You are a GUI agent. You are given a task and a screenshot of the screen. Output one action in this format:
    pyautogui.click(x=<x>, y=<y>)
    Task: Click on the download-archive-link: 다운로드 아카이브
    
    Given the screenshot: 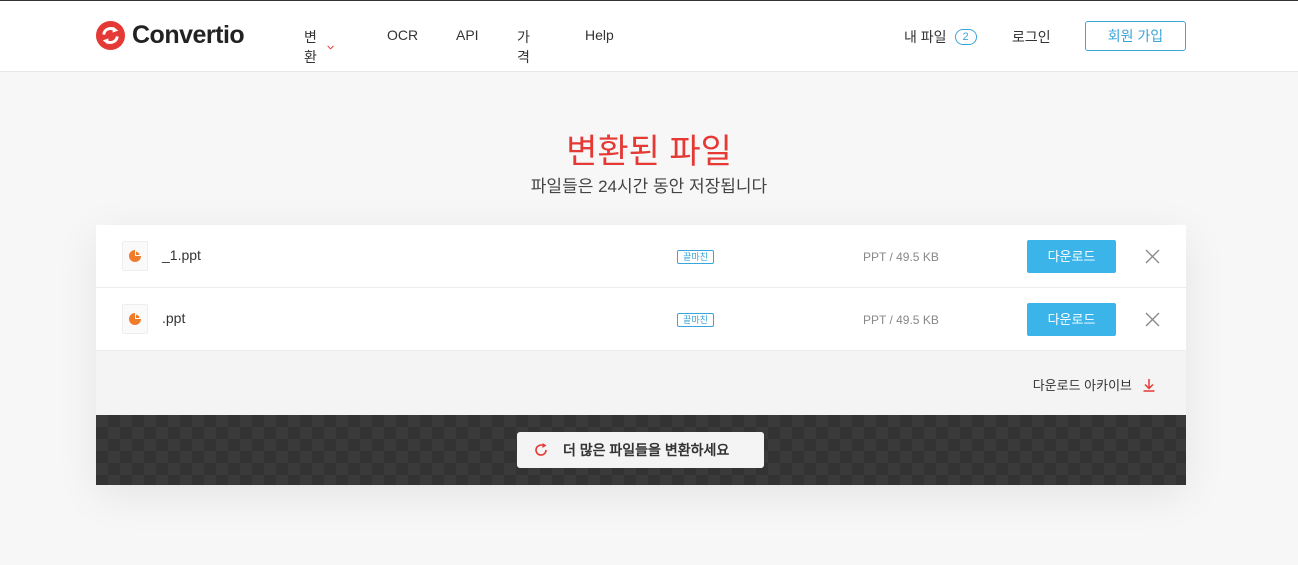 What is the action you would take?
    pyautogui.click(x=1094, y=384)
    